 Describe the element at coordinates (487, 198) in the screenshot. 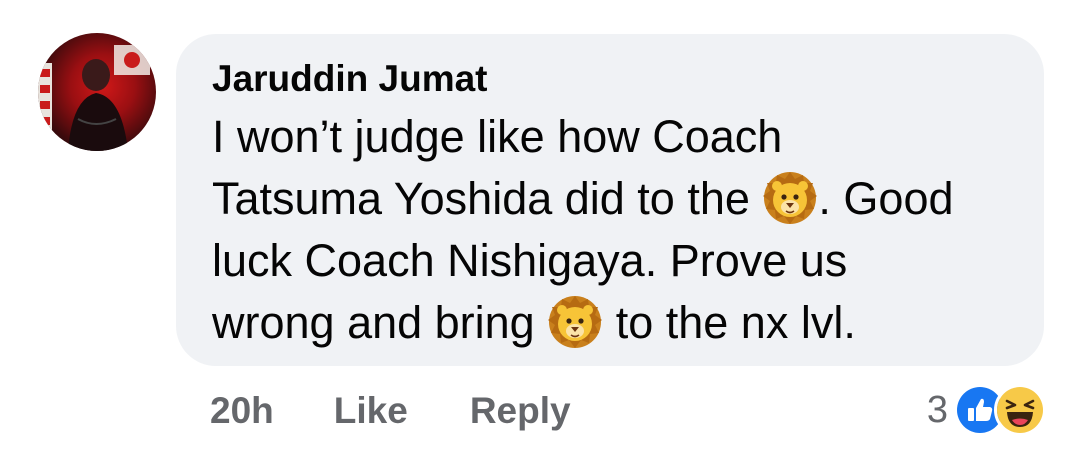

I see `comment-text-line2a: Tatsuma Yoshida did to the` at that location.